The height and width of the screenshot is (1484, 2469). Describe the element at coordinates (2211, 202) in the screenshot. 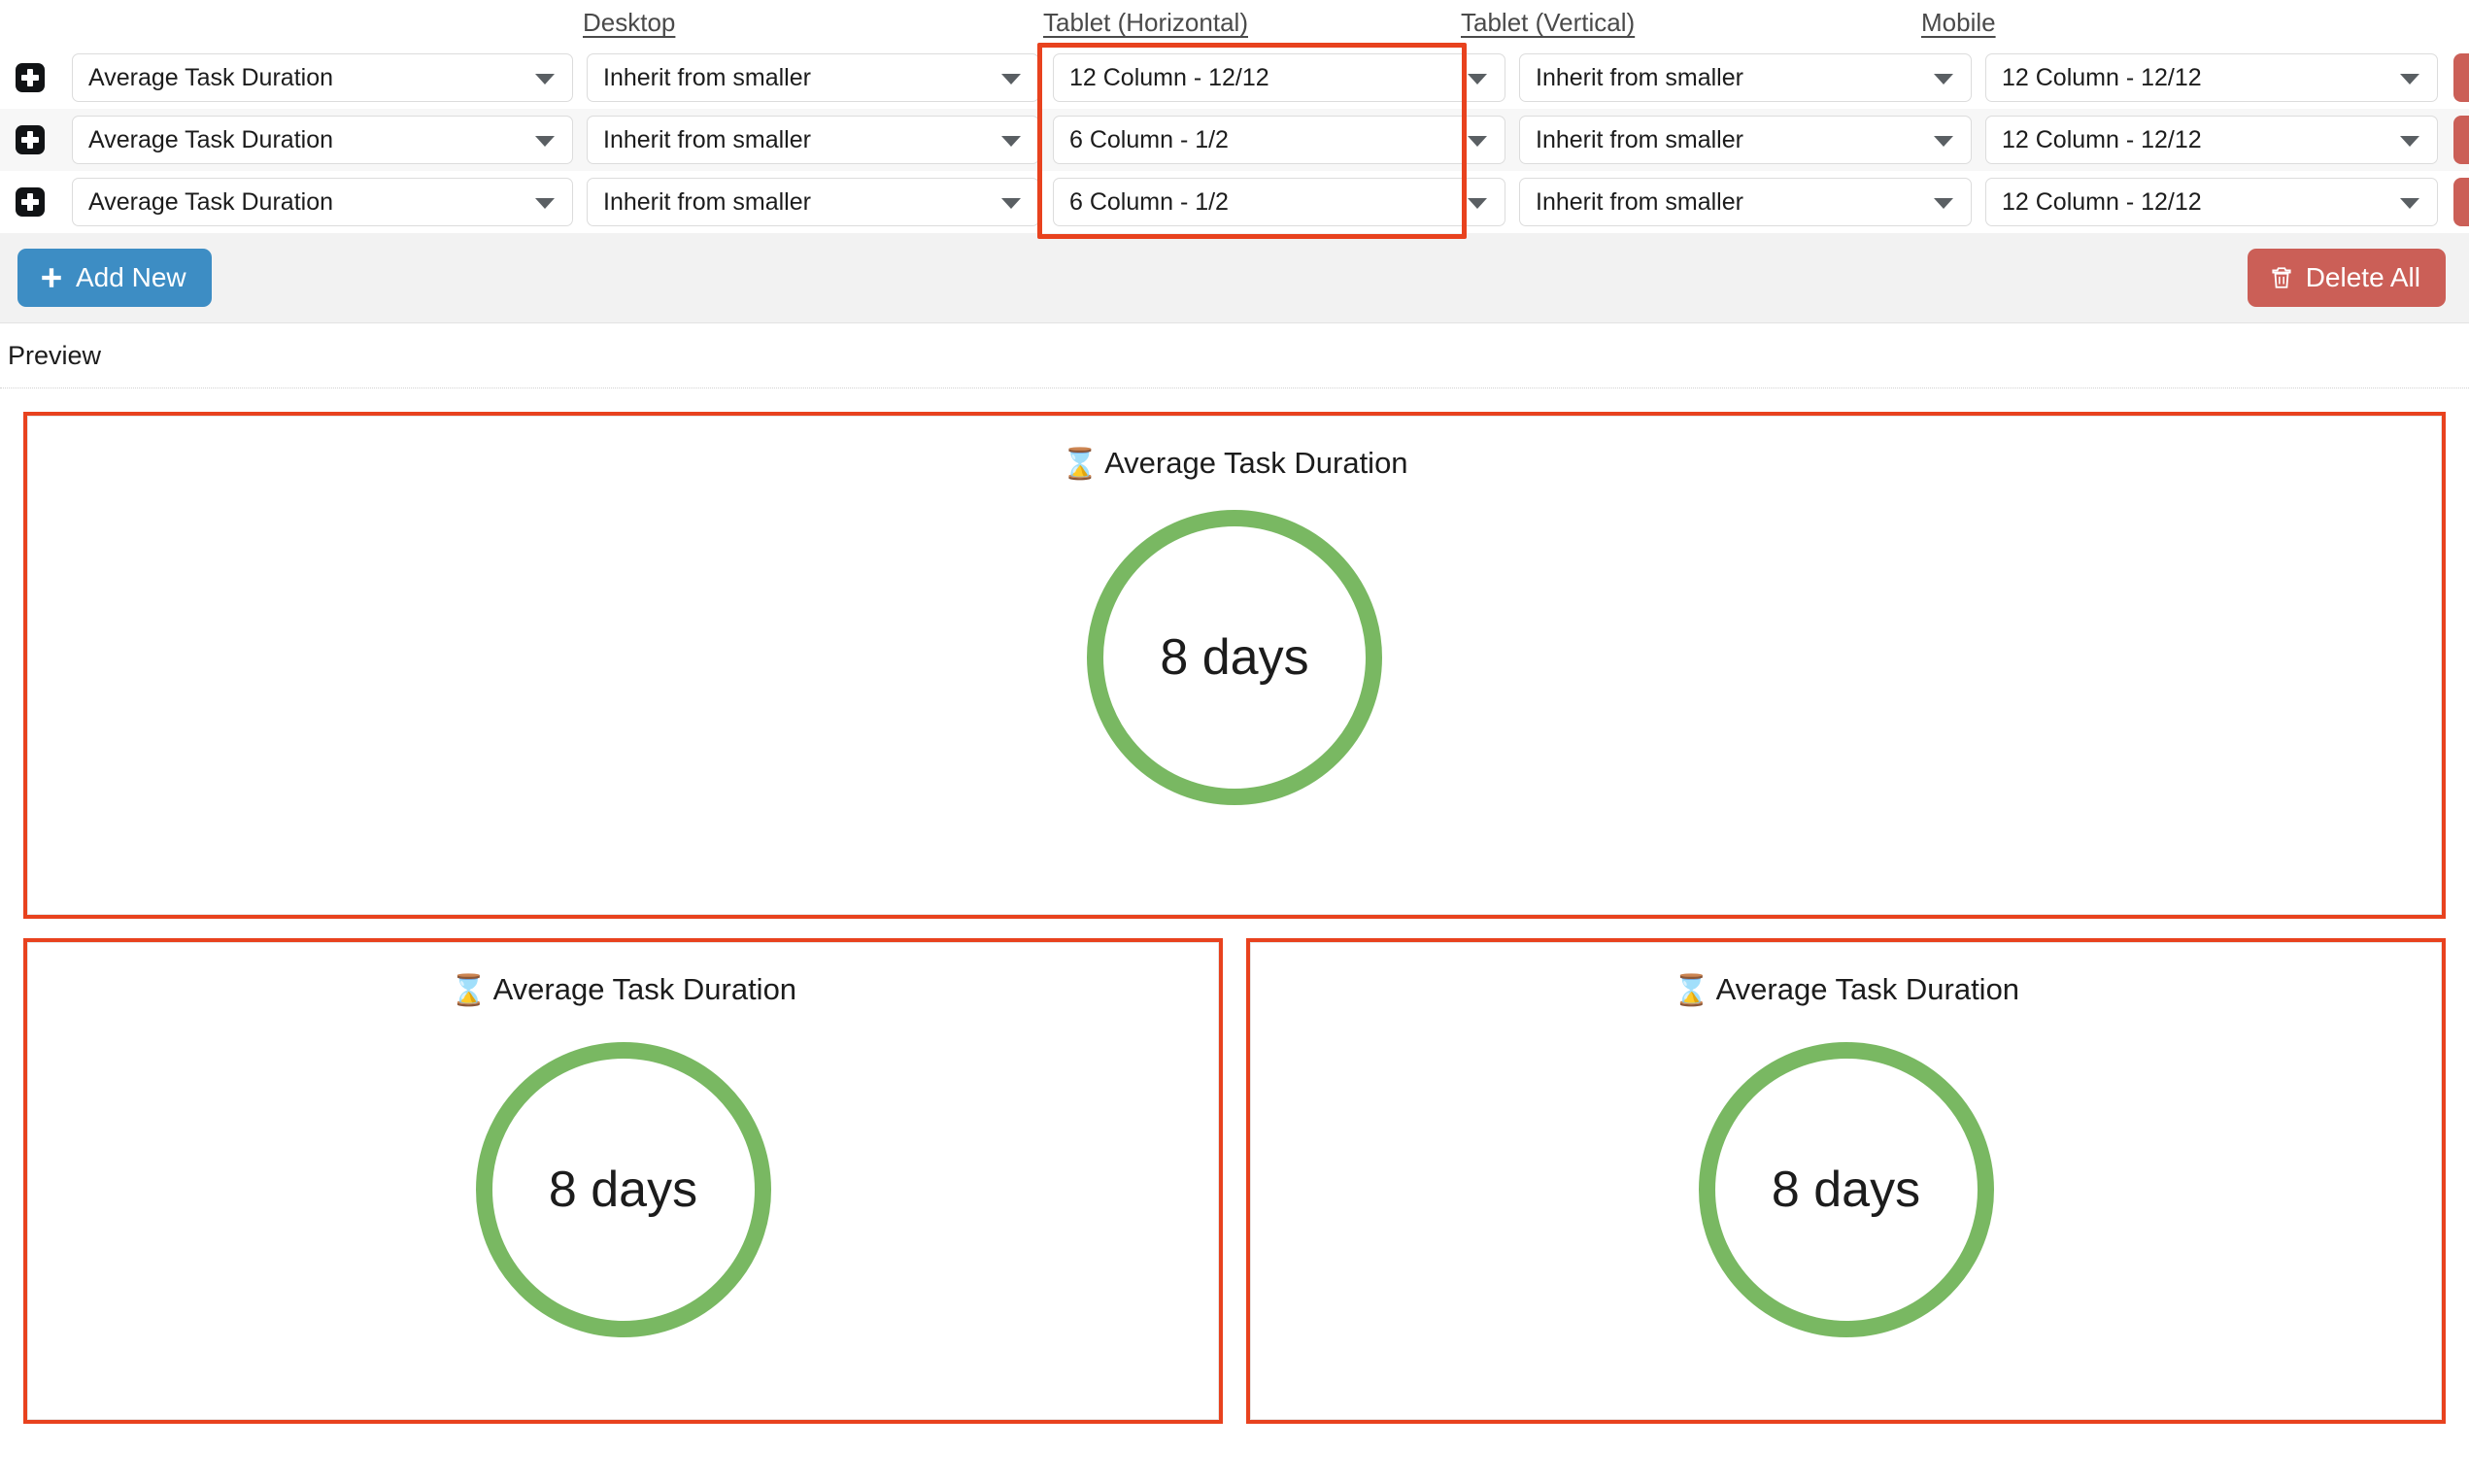

I see `mobile-select-row-3: 12 Column - 12/12` at that location.